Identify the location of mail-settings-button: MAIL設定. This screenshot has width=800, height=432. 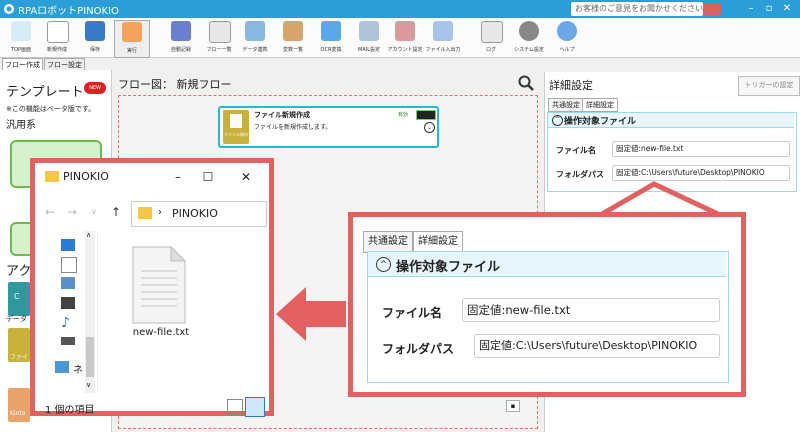
(369, 38).